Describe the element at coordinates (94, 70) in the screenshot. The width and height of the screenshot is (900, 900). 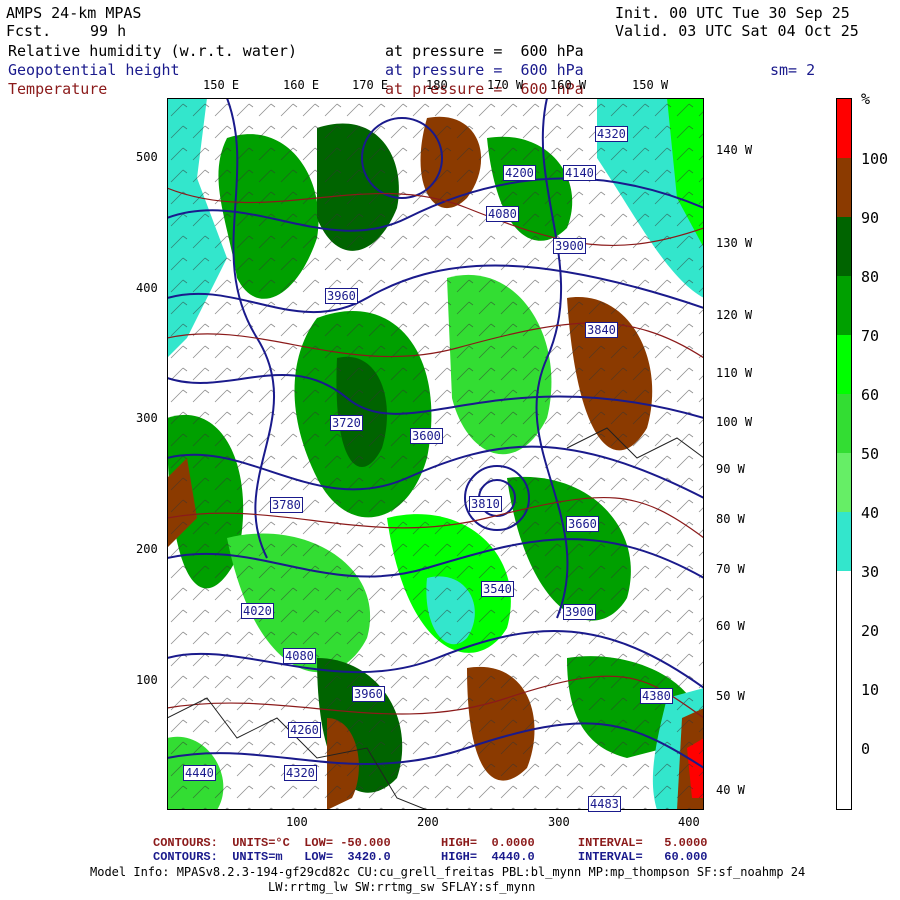
I see `field-height: Geopotential height` at that location.